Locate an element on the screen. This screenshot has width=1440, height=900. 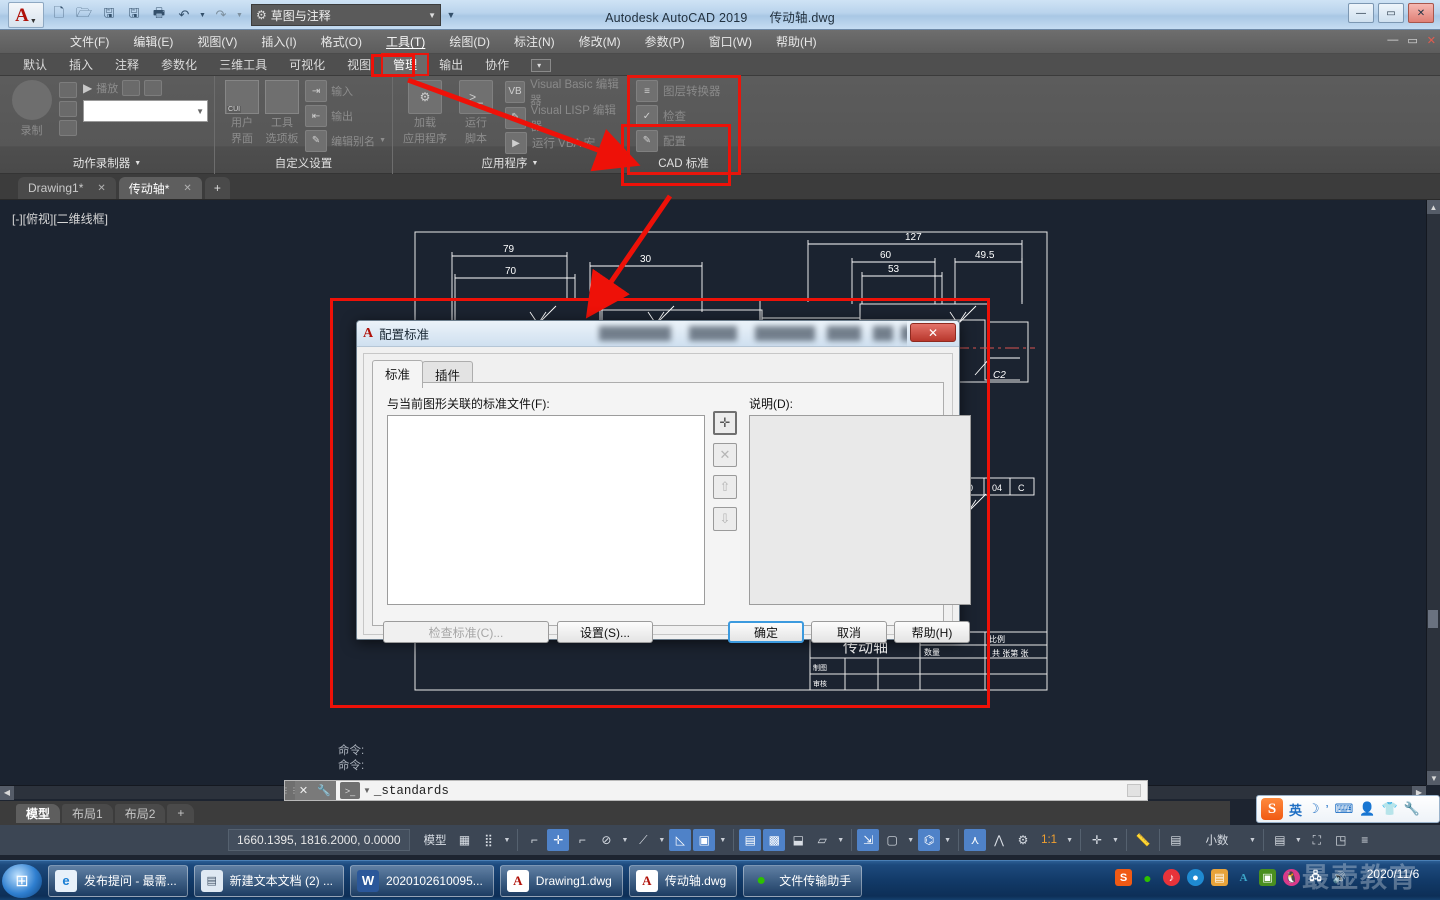
isolate-objects-toggle: ▢ is located at coordinates (892, 840).